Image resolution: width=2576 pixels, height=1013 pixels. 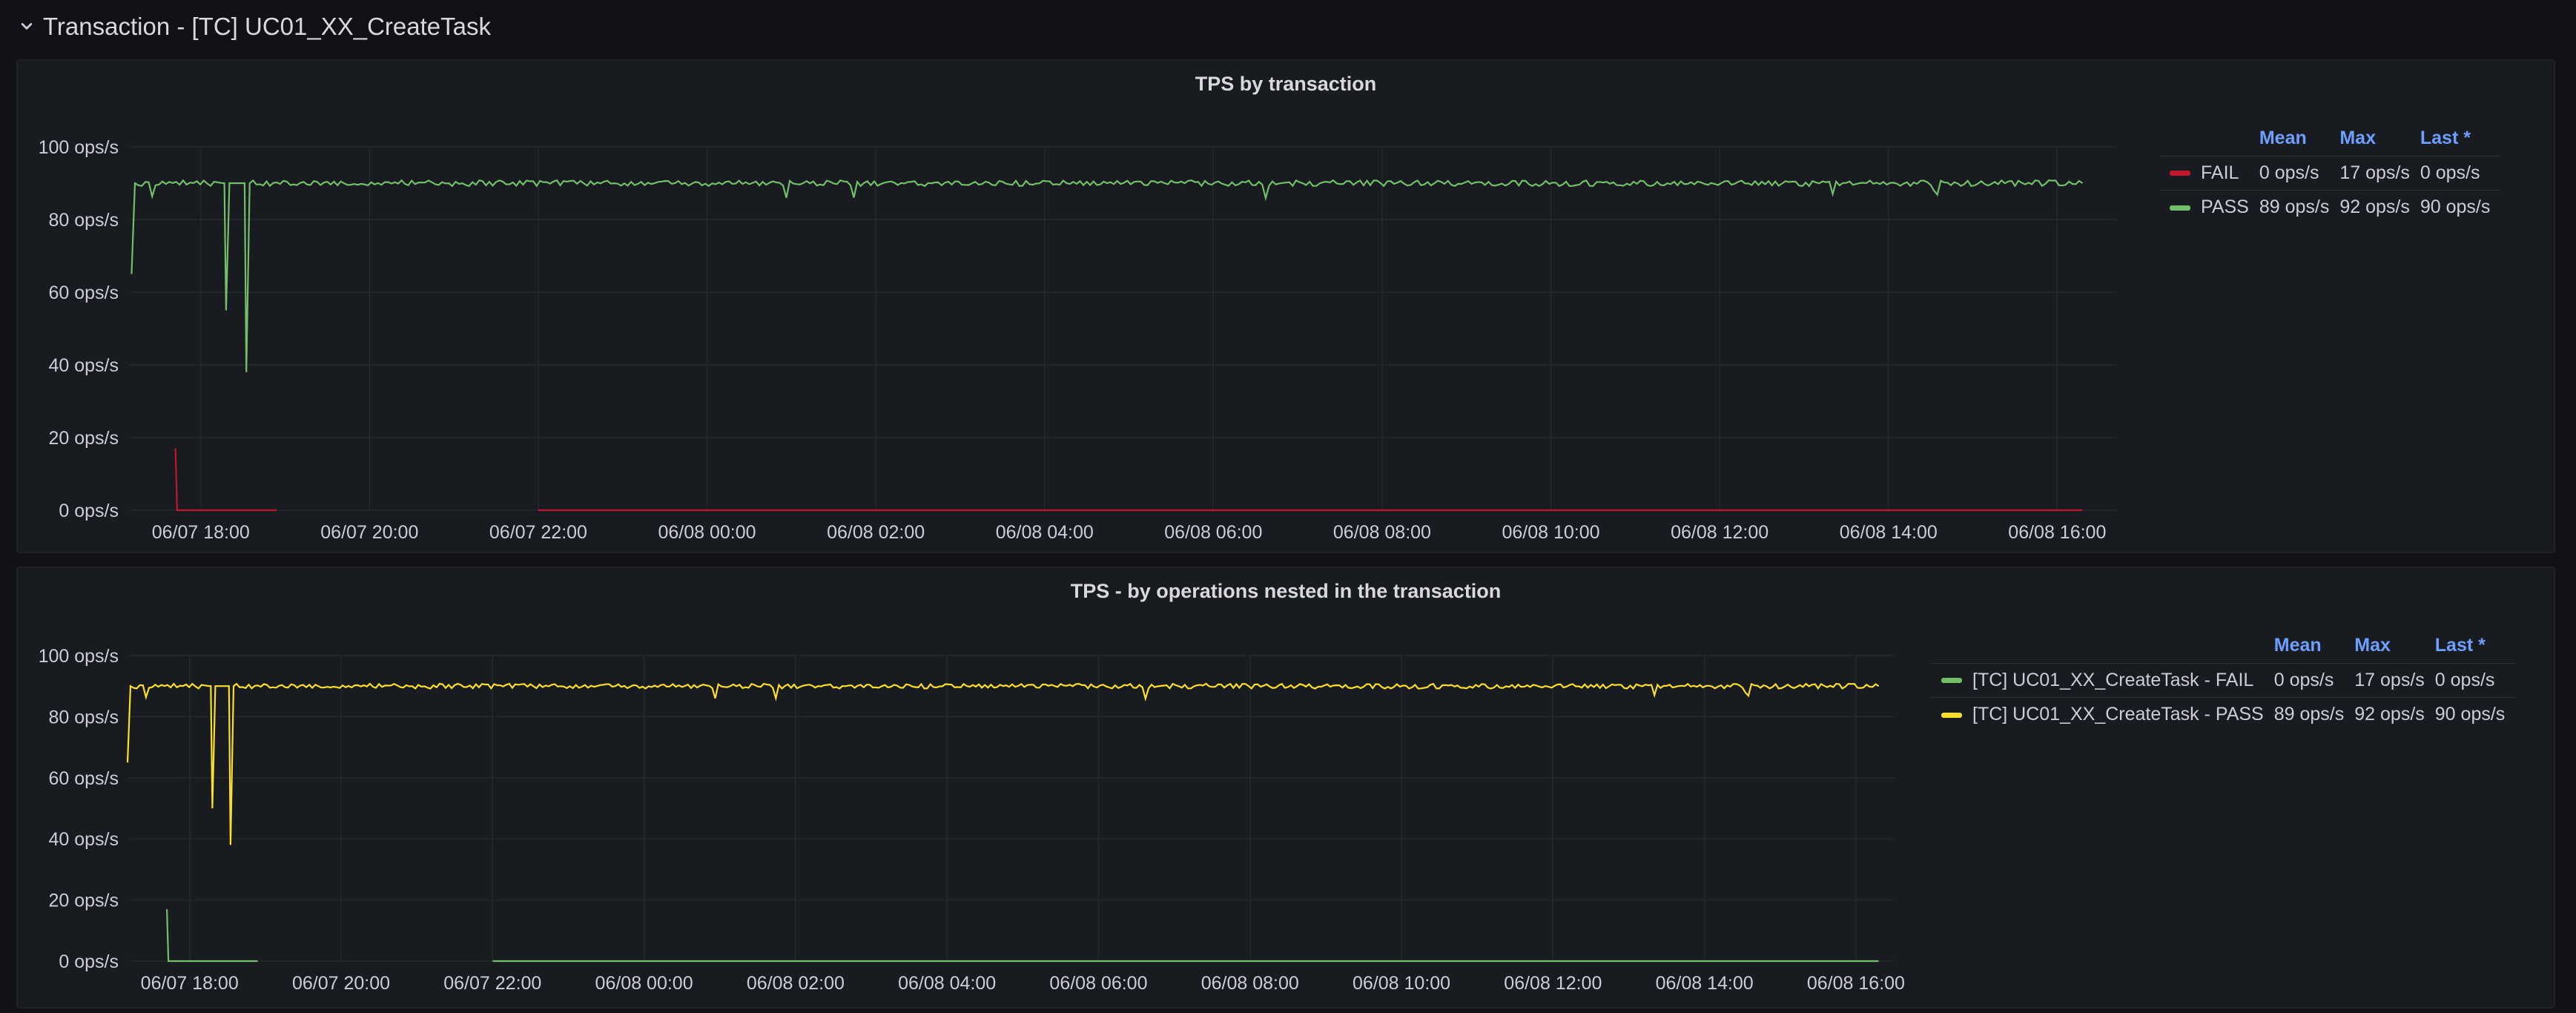 What do you see at coordinates (2118, 714) in the screenshot?
I see `legend-series-name: [TC] UC01_XX_CreateTask - PASS` at bounding box center [2118, 714].